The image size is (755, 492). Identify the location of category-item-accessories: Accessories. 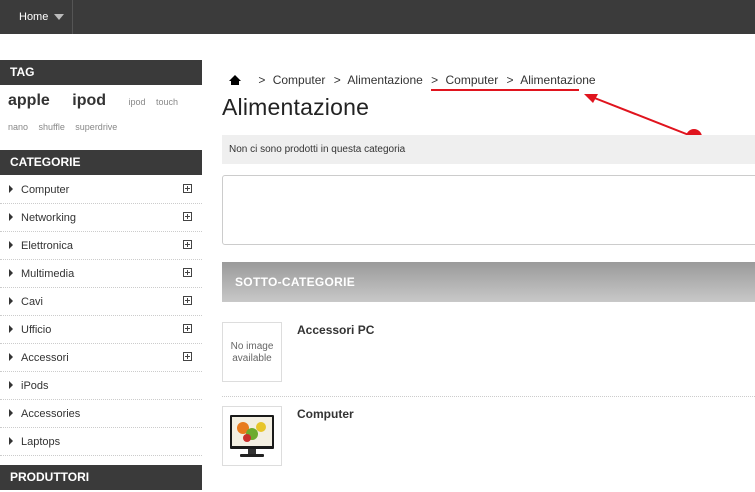
(101, 414).